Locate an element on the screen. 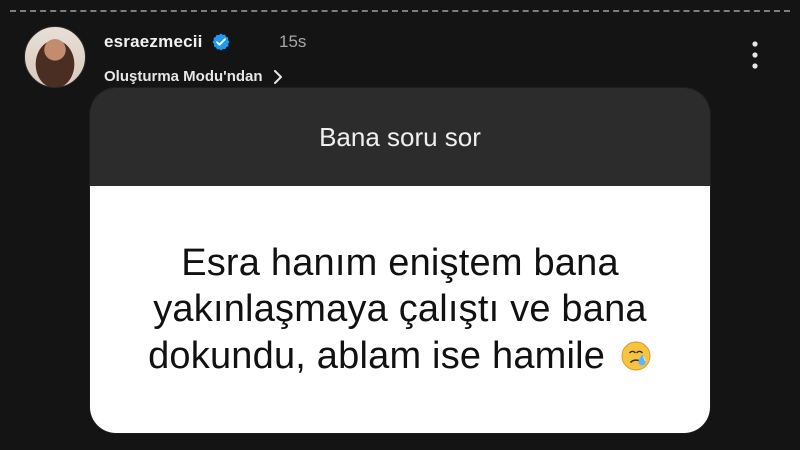  question-line-2: yakınlaşmaya çalıştı ve bana is located at coordinates (400, 309).